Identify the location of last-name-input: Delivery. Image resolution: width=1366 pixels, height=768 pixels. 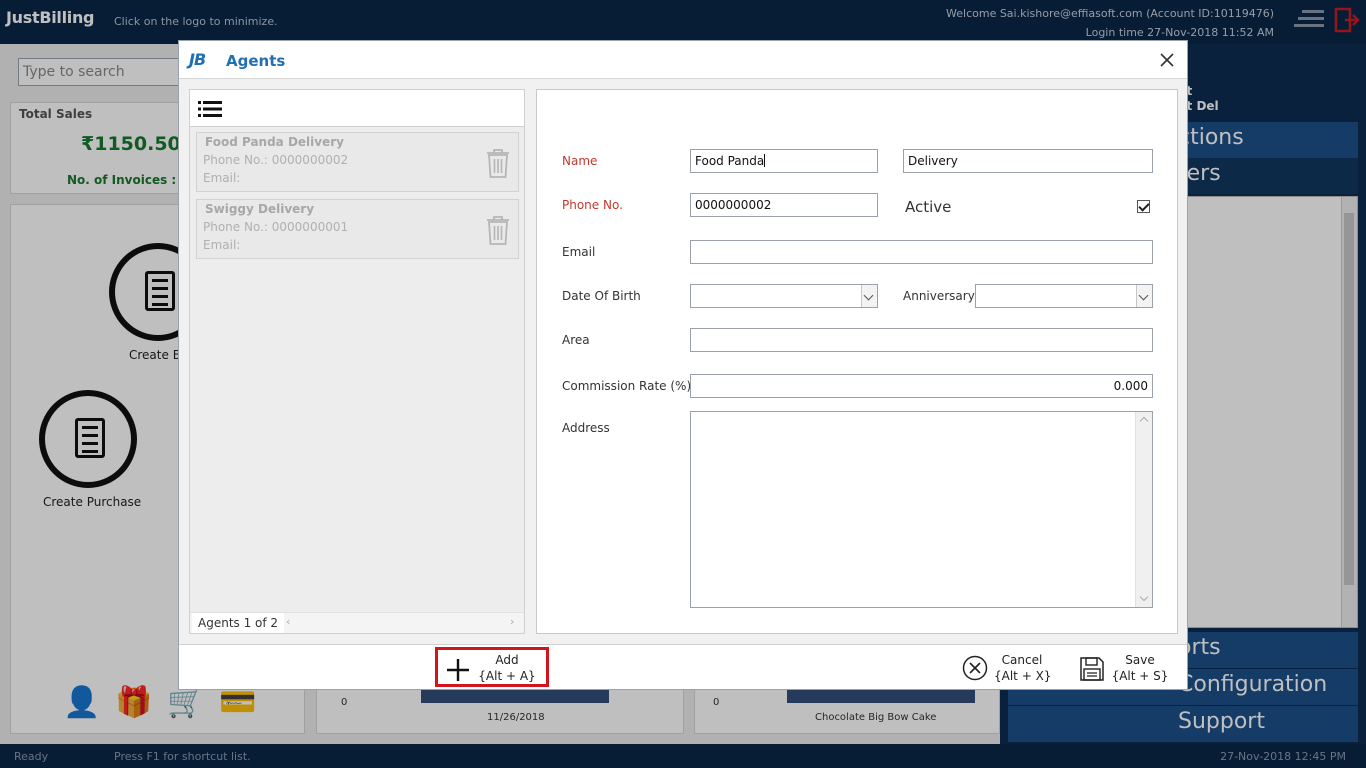
(1028, 161).